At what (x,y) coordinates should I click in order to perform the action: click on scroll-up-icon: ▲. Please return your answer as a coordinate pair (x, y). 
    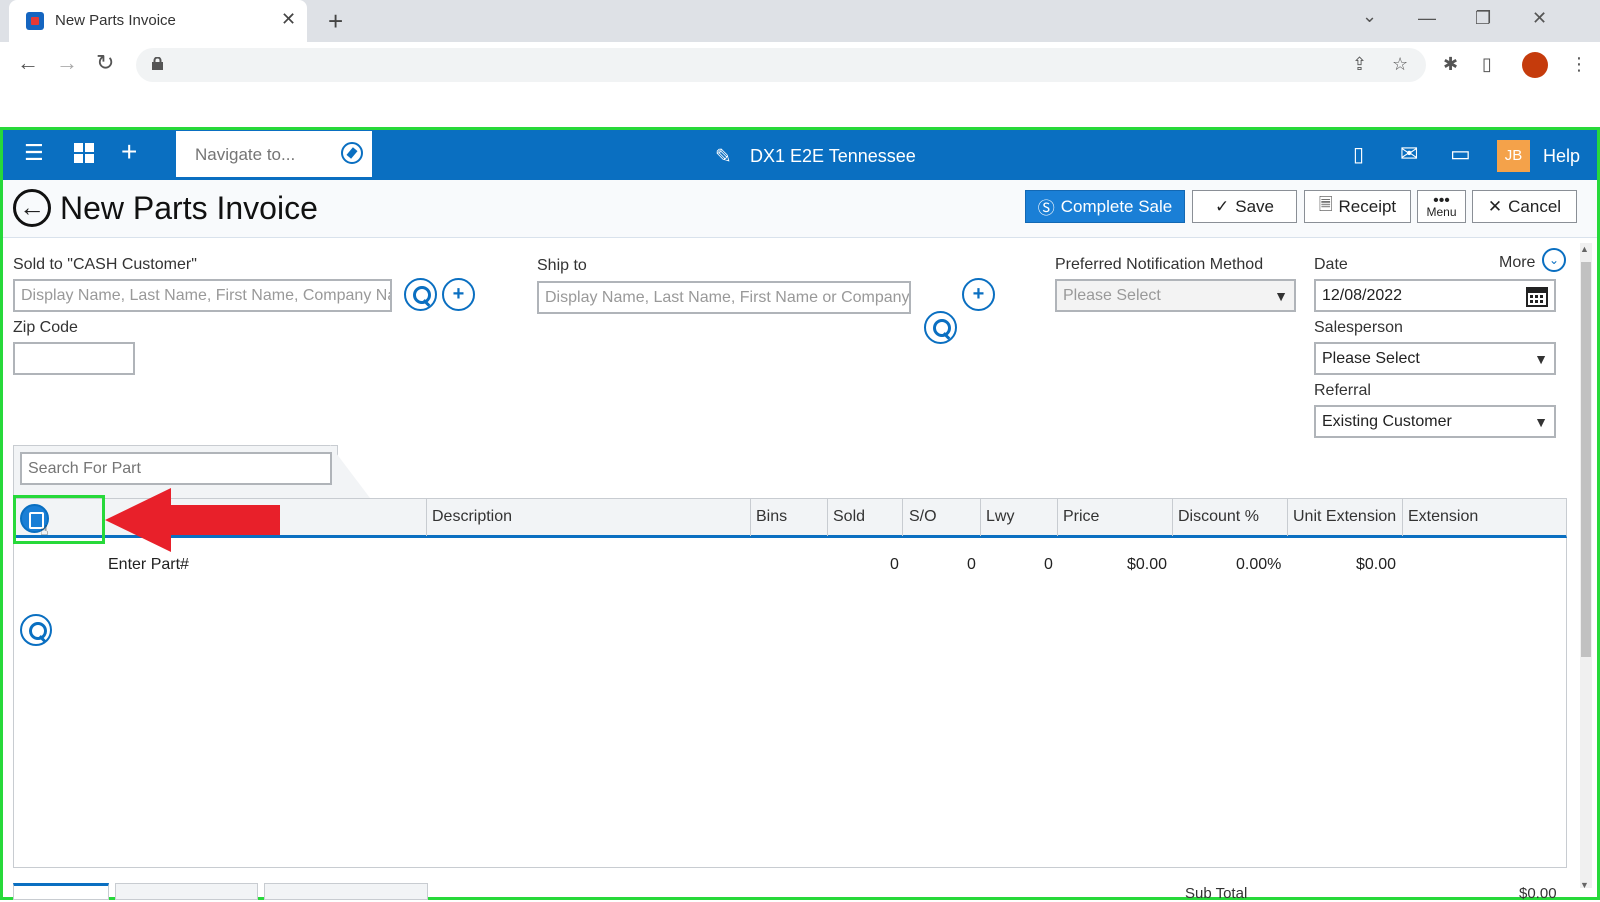
    Looking at the image, I should click on (1584, 249).